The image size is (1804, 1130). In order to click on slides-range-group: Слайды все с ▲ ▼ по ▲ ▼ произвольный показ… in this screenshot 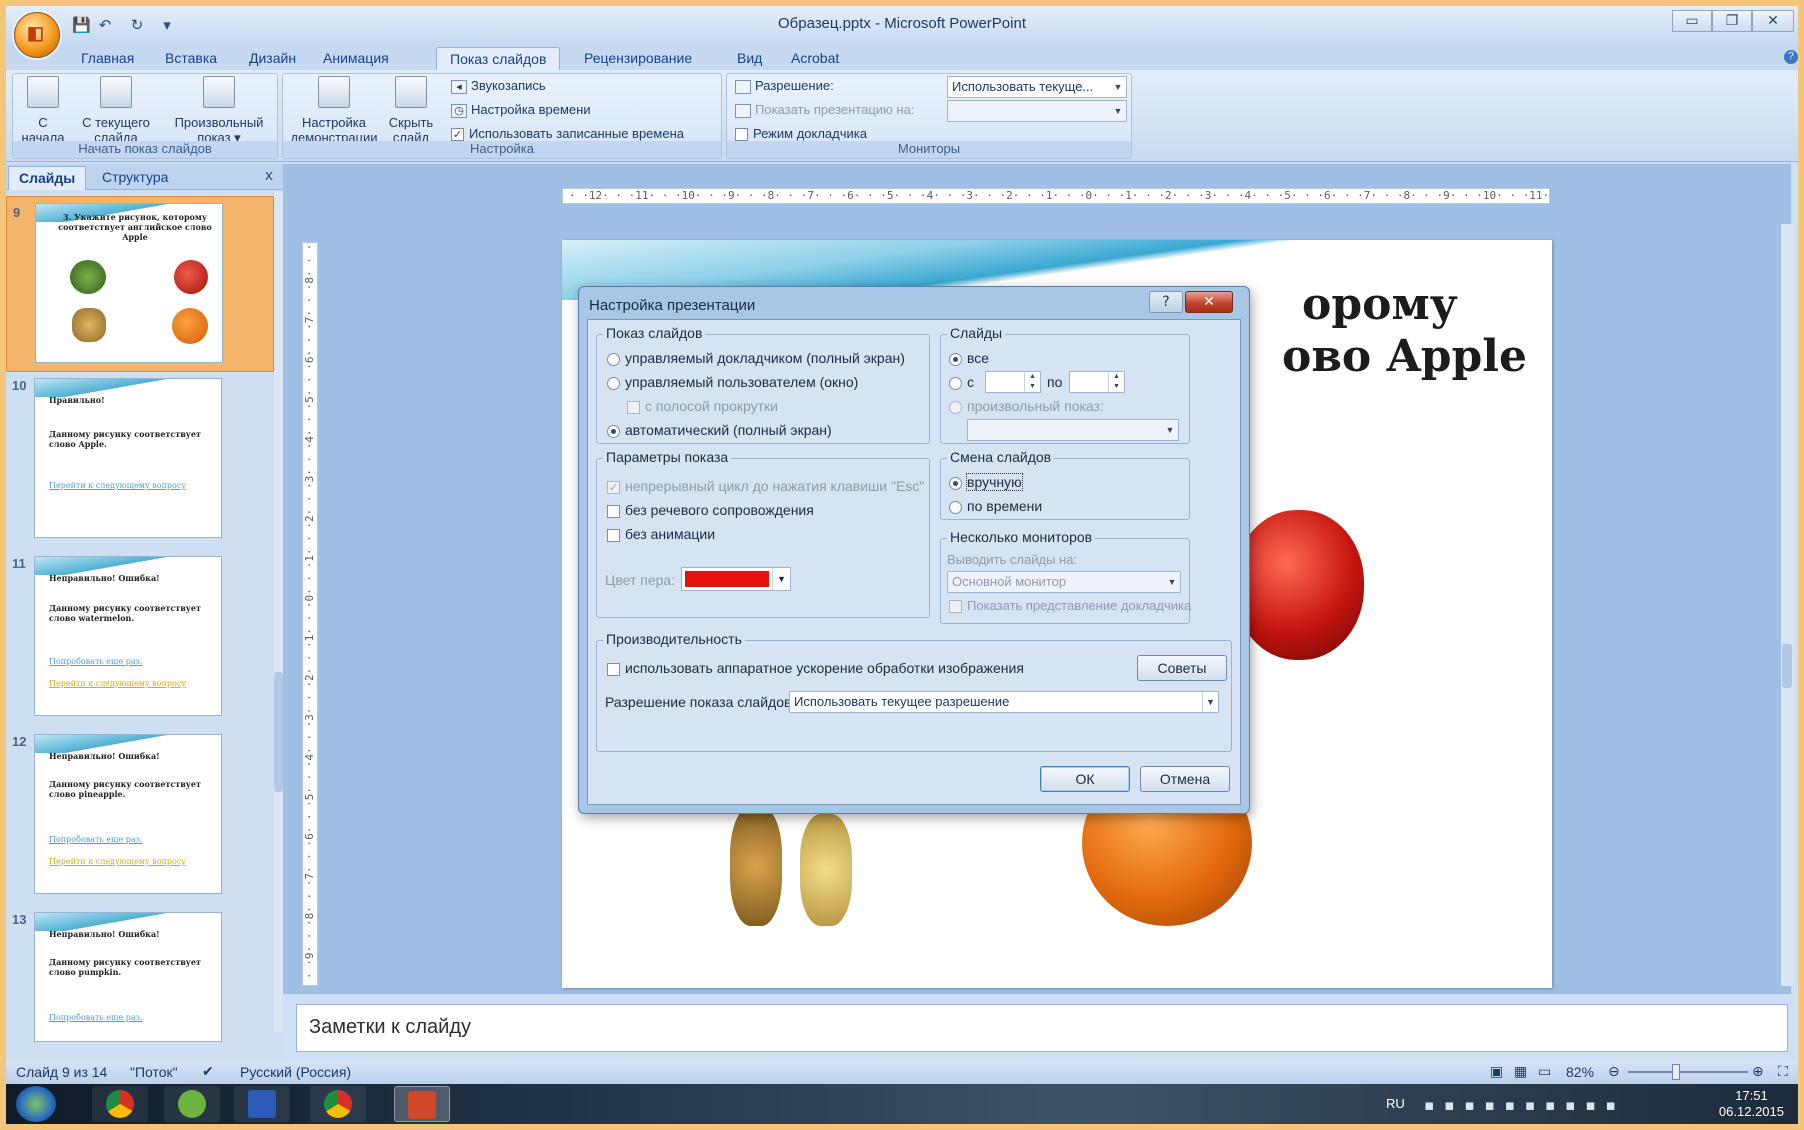, I will do `click(1065, 384)`.